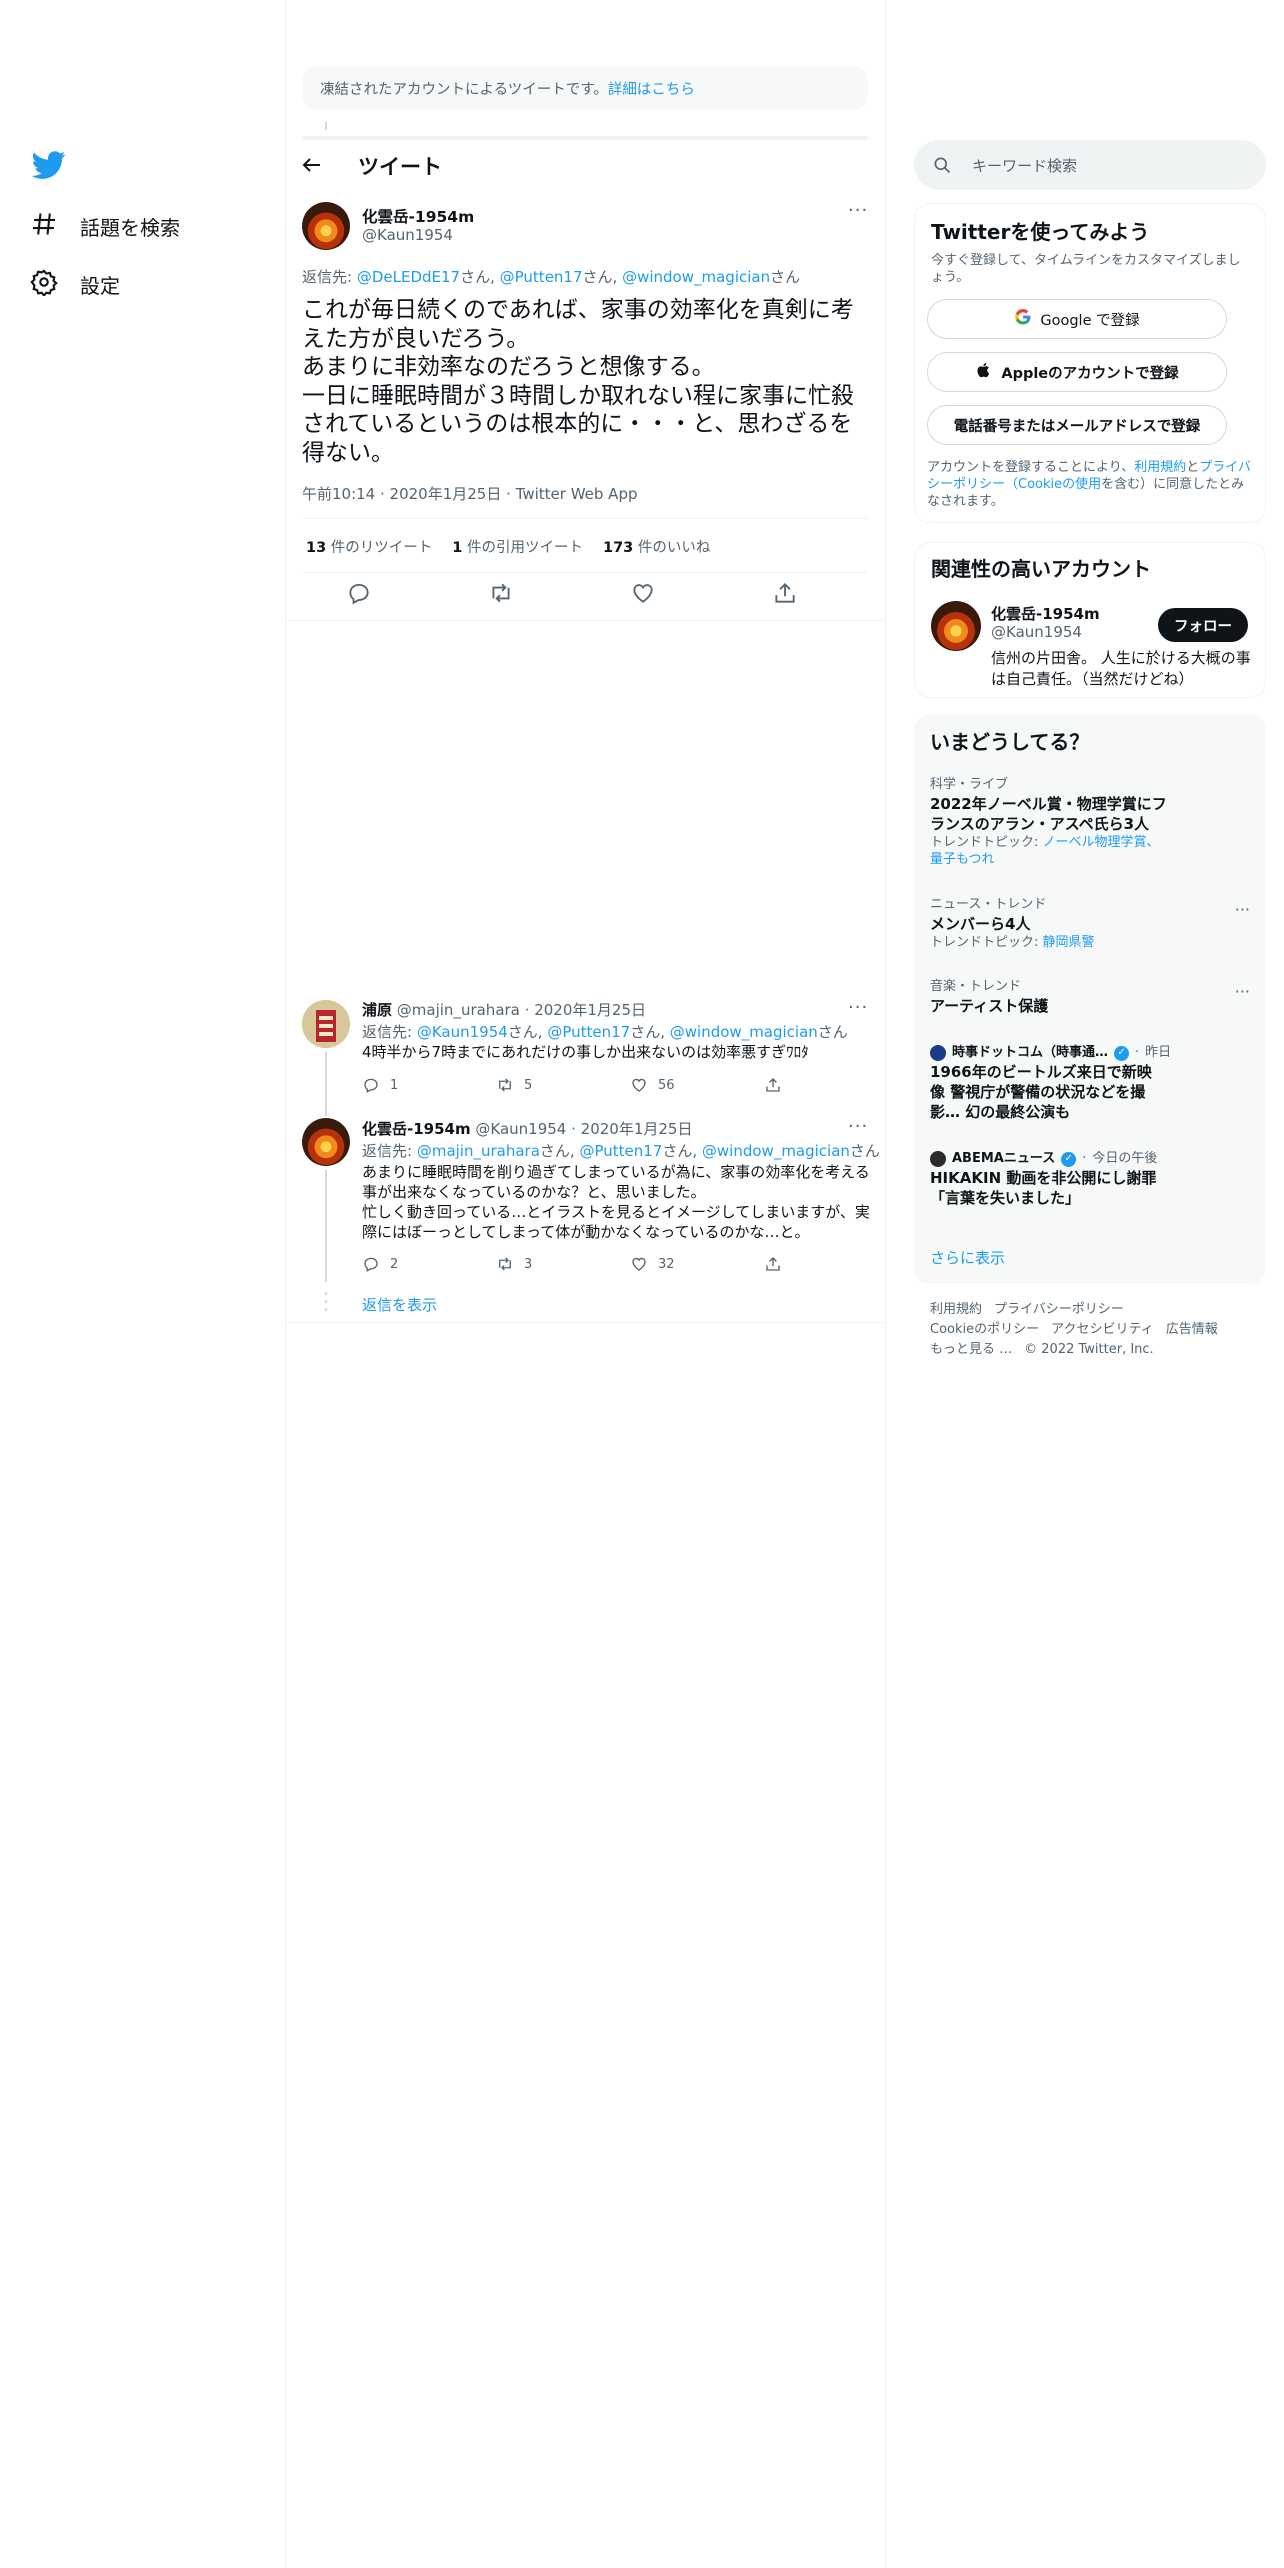  What do you see at coordinates (1024, 165) in the screenshot?
I see `search-input: キーワード検索` at bounding box center [1024, 165].